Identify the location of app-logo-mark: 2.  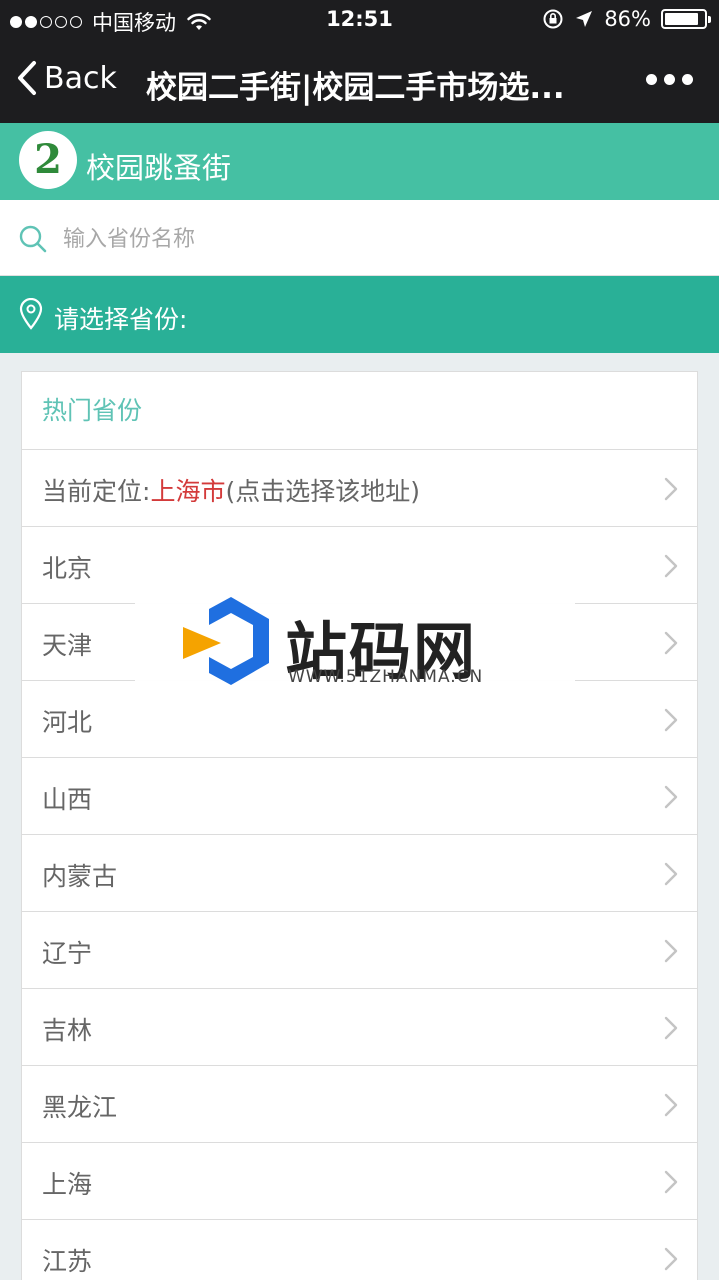
(48, 159).